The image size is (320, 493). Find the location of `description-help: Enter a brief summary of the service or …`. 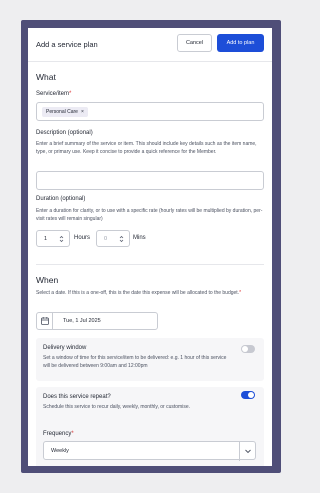

description-help: Enter a brief summary of the service or … is located at coordinates (146, 148).